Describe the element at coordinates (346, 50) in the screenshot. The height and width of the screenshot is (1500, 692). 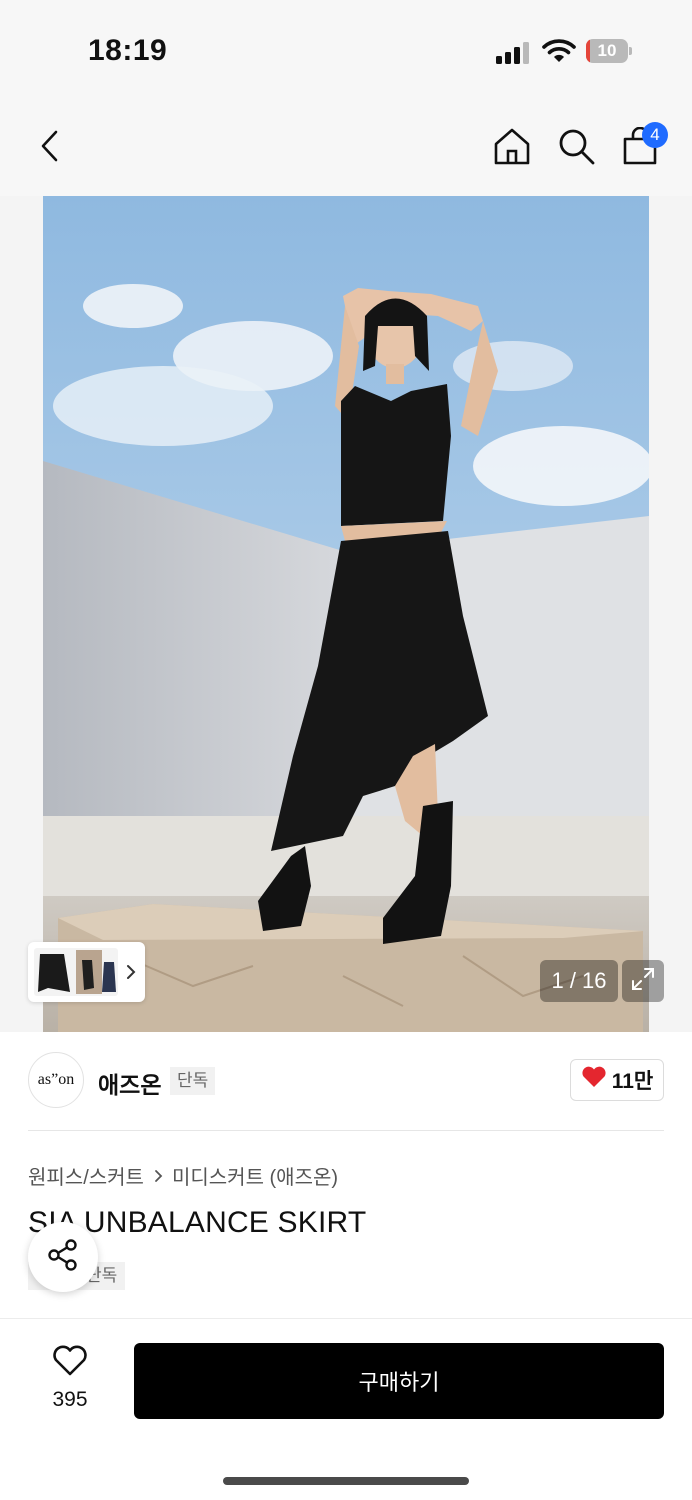
I see `status-bar: 18:19 10` at that location.